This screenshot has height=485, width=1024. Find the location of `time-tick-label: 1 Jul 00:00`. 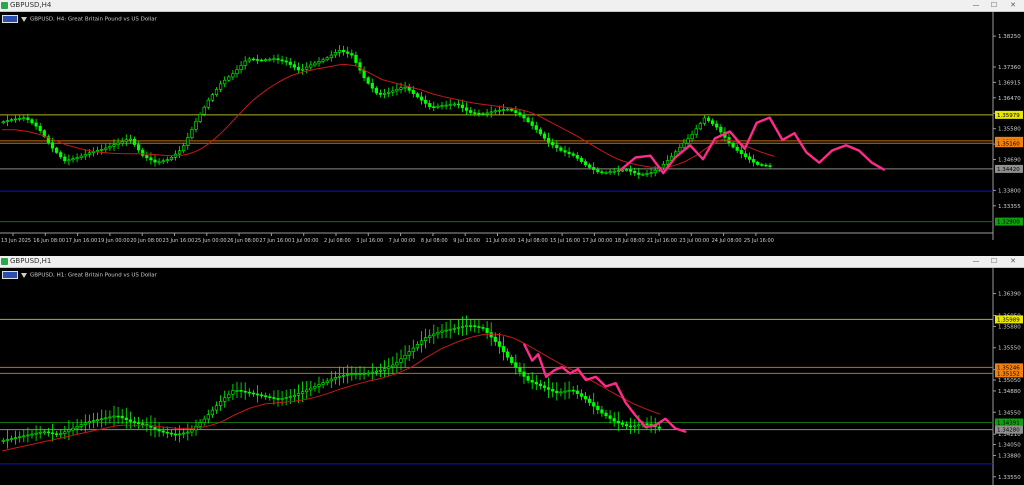

time-tick-label: 1 Jul 00:00 is located at coordinates (305, 241).